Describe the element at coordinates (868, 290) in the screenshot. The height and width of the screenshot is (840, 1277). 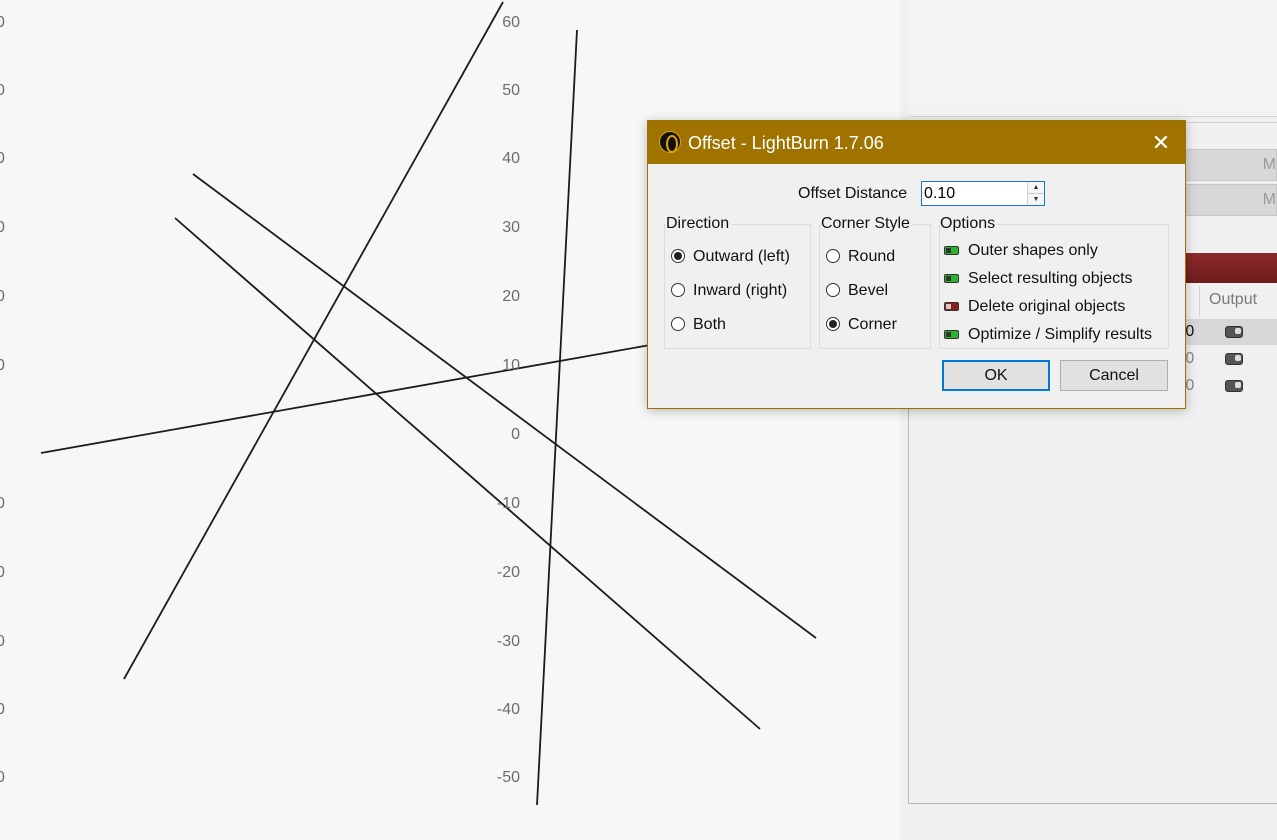
I see `radio-label: Bevel` at that location.